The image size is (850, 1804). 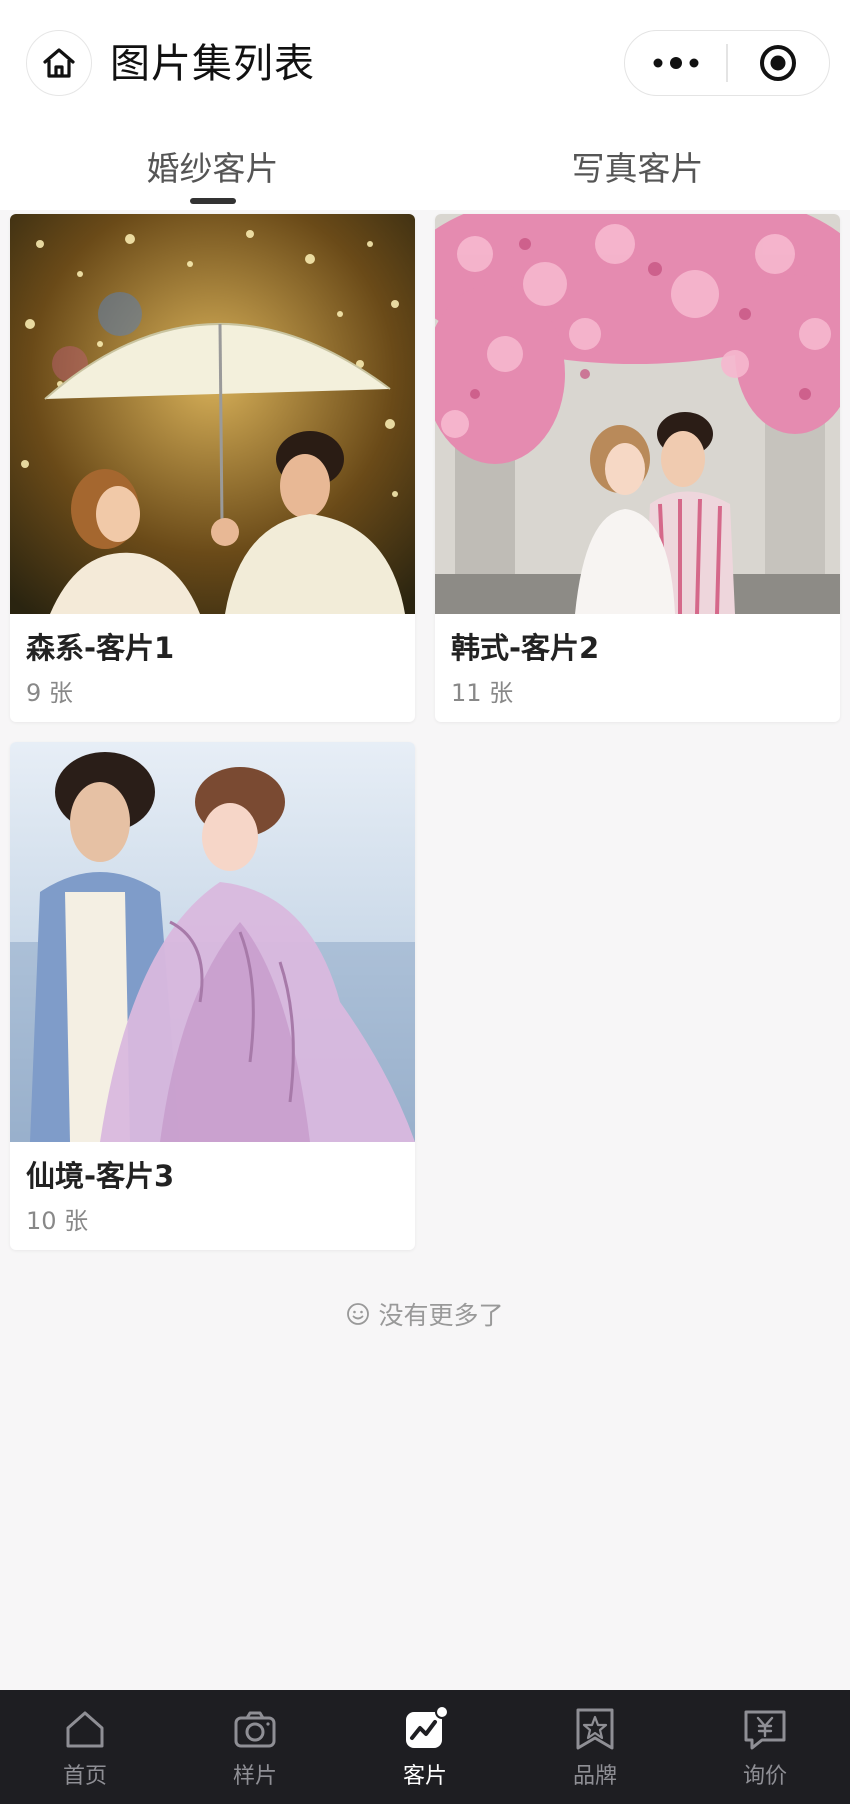 I want to click on category-tabs: 婚纱客片 写真客片, so click(x=425, y=165).